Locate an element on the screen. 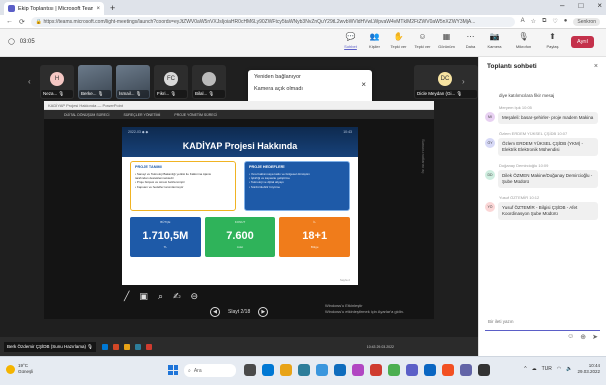  shared-window-titlebar: KADİYAP Projesi Hakkında — PowerPoint is located at coordinates (239, 105).